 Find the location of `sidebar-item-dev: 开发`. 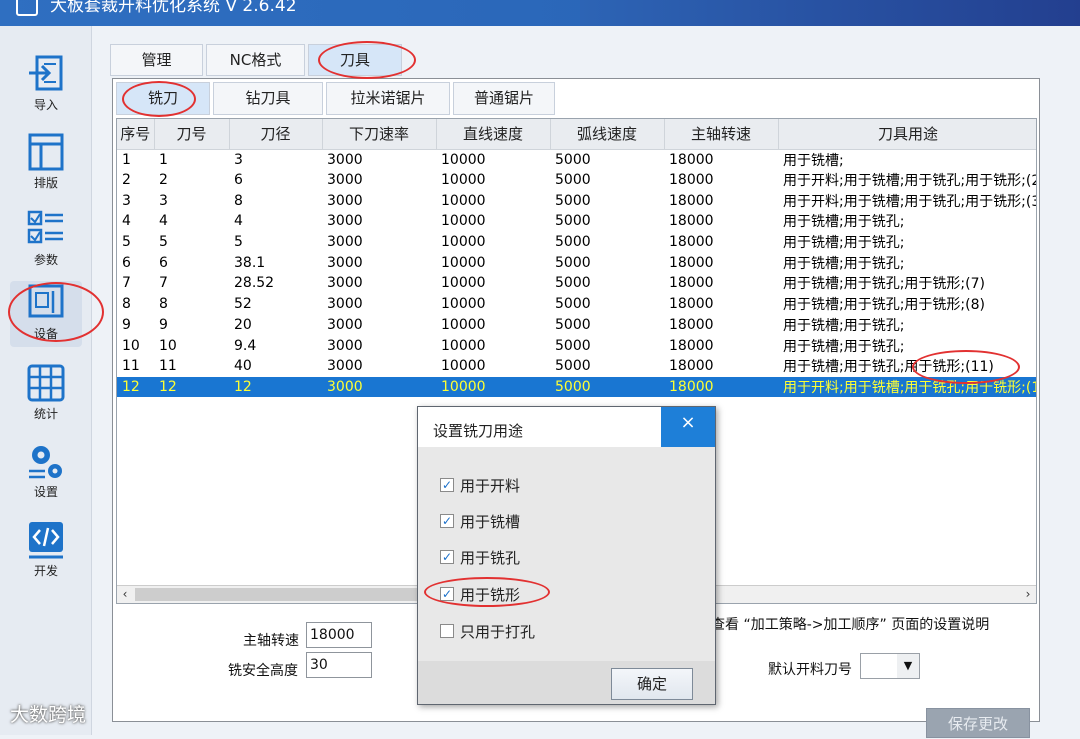

sidebar-item-dev: 开发 is located at coordinates (46, 551).